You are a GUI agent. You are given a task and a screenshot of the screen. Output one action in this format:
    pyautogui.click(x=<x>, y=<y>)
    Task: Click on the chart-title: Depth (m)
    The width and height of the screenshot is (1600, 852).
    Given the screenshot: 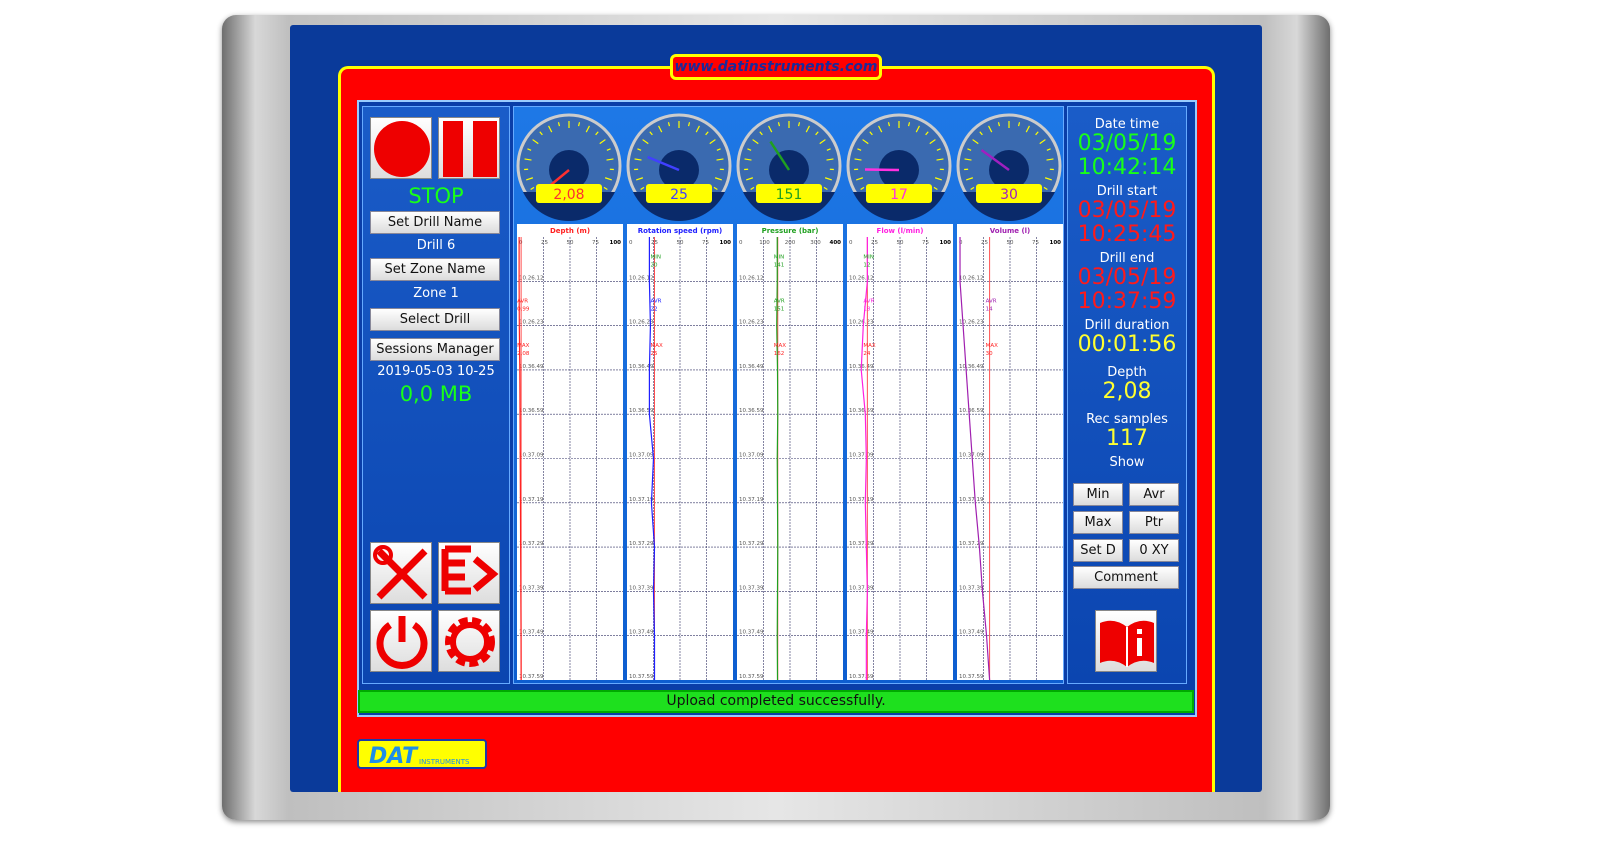 What is the action you would take?
    pyautogui.click(x=570, y=231)
    